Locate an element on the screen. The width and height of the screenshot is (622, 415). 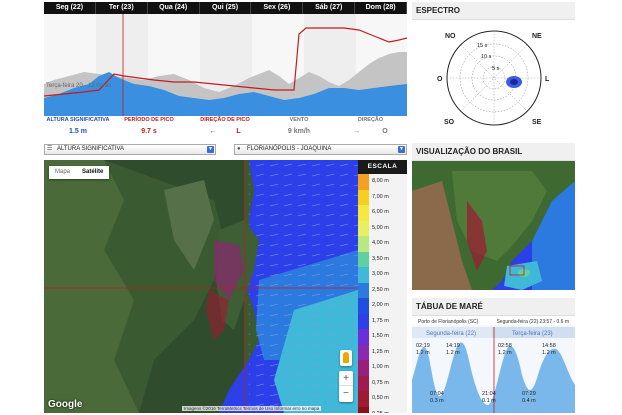
parameter-select-value: ALTURA SIGNIFICATIVA is located at coordinates (91, 149).